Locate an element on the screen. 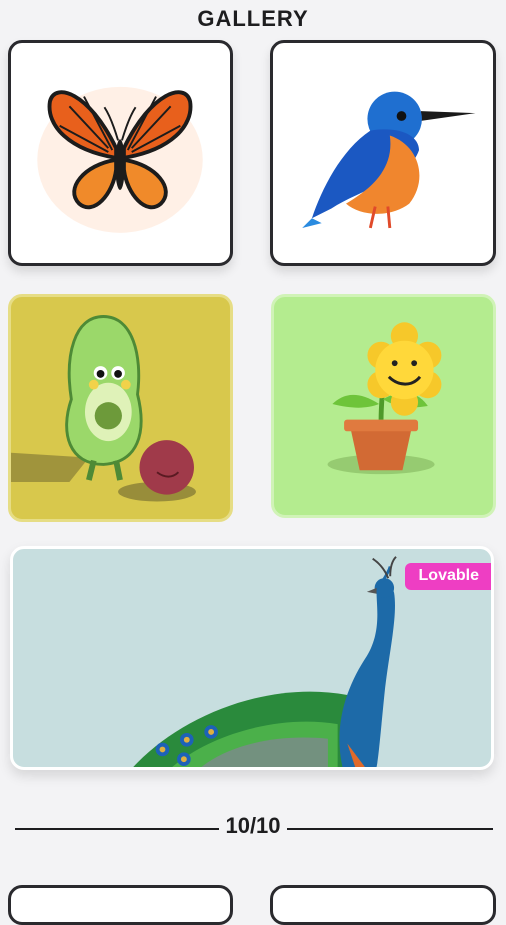 Image resolution: width=506 pixels, height=925 pixels. gallery-card-partial-left is located at coordinates (120, 905).